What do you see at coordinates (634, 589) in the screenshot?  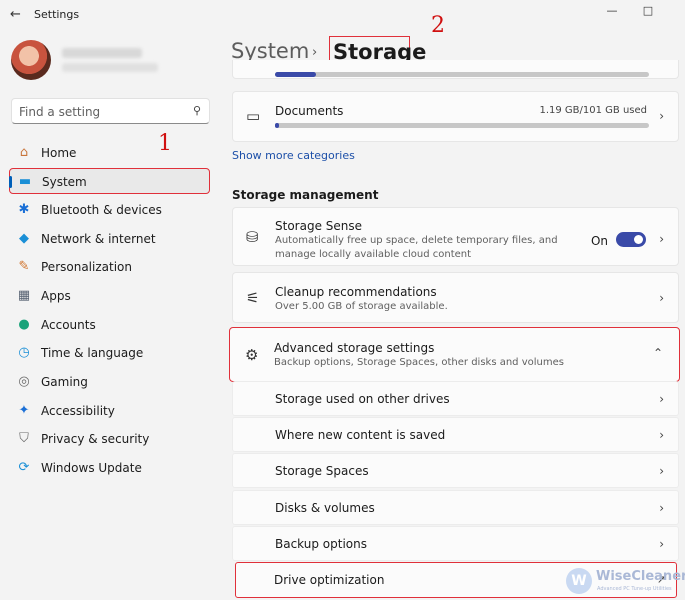 I see `wisecleaner-tagline: Advanced PC Tune-up Utilities` at bounding box center [634, 589].